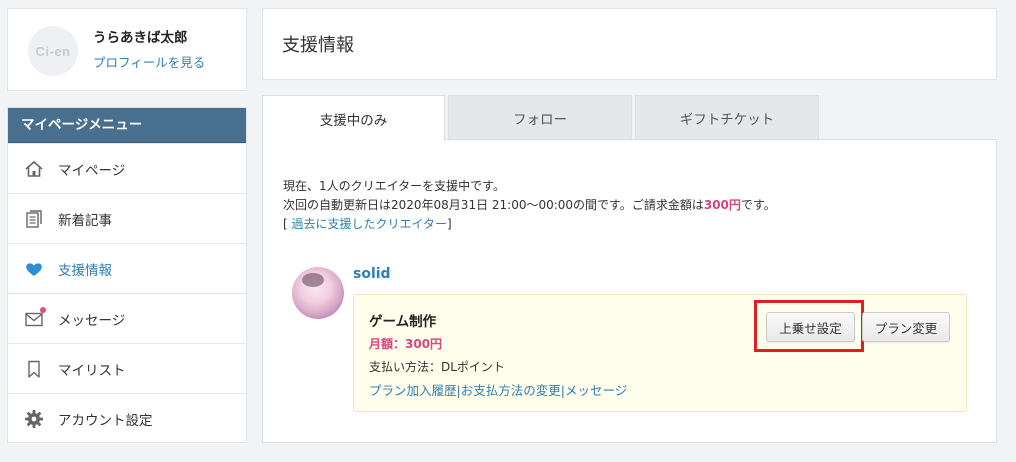 The height and width of the screenshot is (462, 1016). Describe the element at coordinates (35, 317) in the screenshot. I see `envelope-icon` at that location.